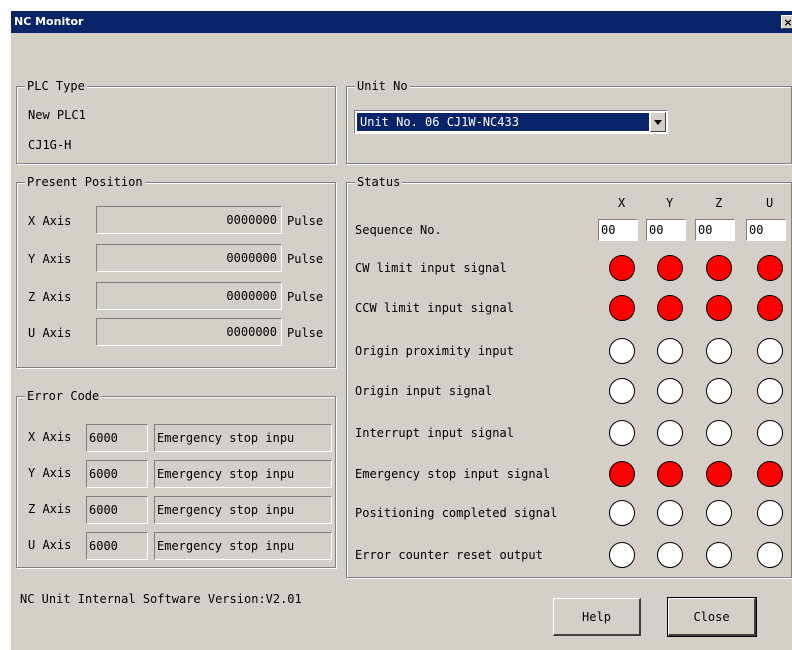 The height and width of the screenshot is (650, 792). Describe the element at coordinates (50, 297) in the screenshot. I see `position-axis-label: Z Axis` at that location.